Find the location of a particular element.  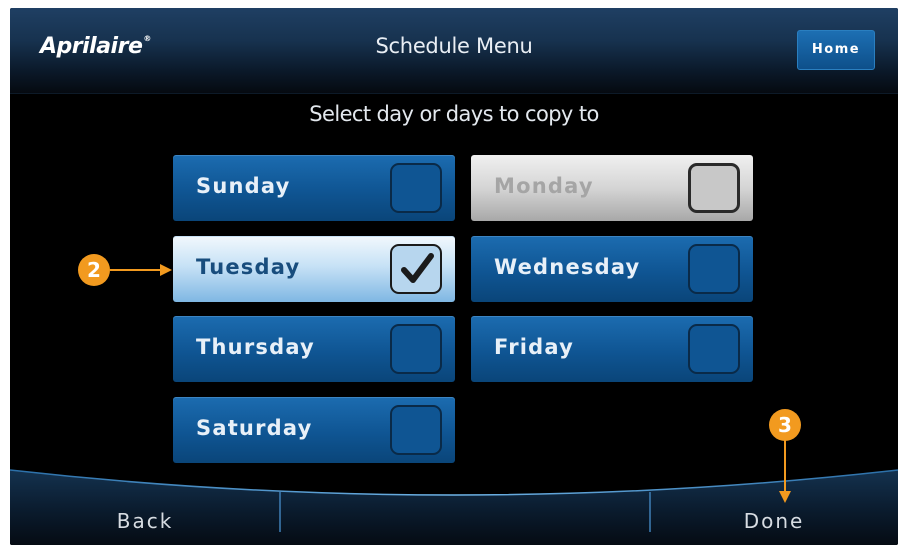

page-title: Schedule Menu is located at coordinates (454, 46).